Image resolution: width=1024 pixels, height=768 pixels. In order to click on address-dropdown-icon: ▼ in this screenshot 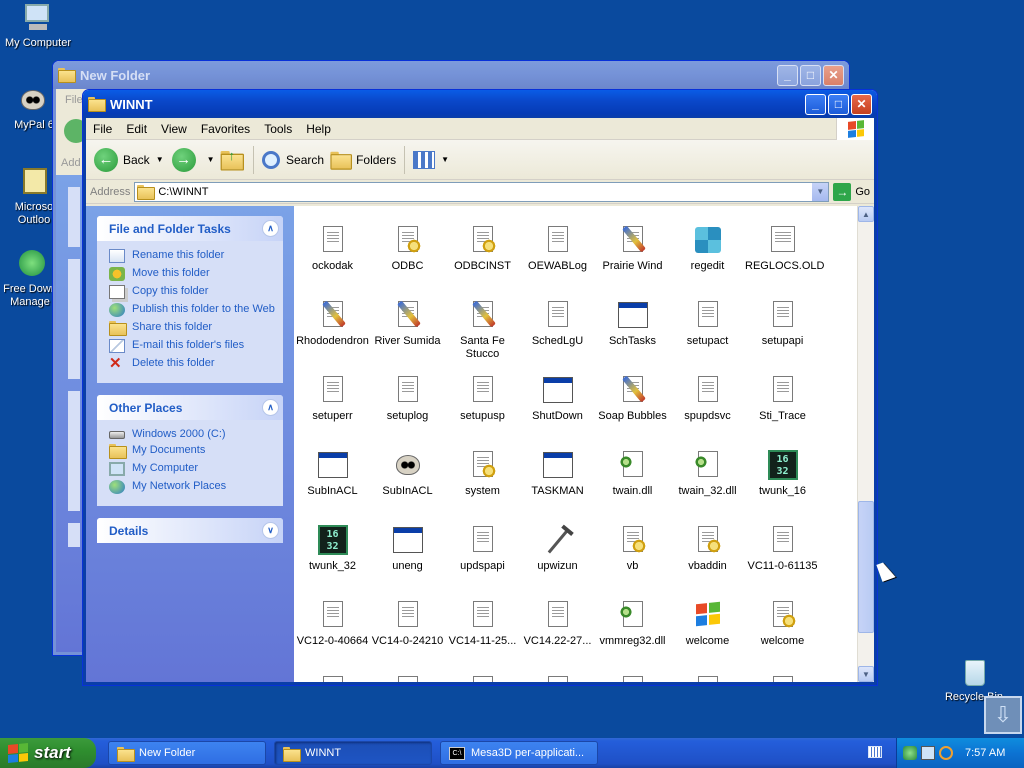, I will do `click(820, 191)`.